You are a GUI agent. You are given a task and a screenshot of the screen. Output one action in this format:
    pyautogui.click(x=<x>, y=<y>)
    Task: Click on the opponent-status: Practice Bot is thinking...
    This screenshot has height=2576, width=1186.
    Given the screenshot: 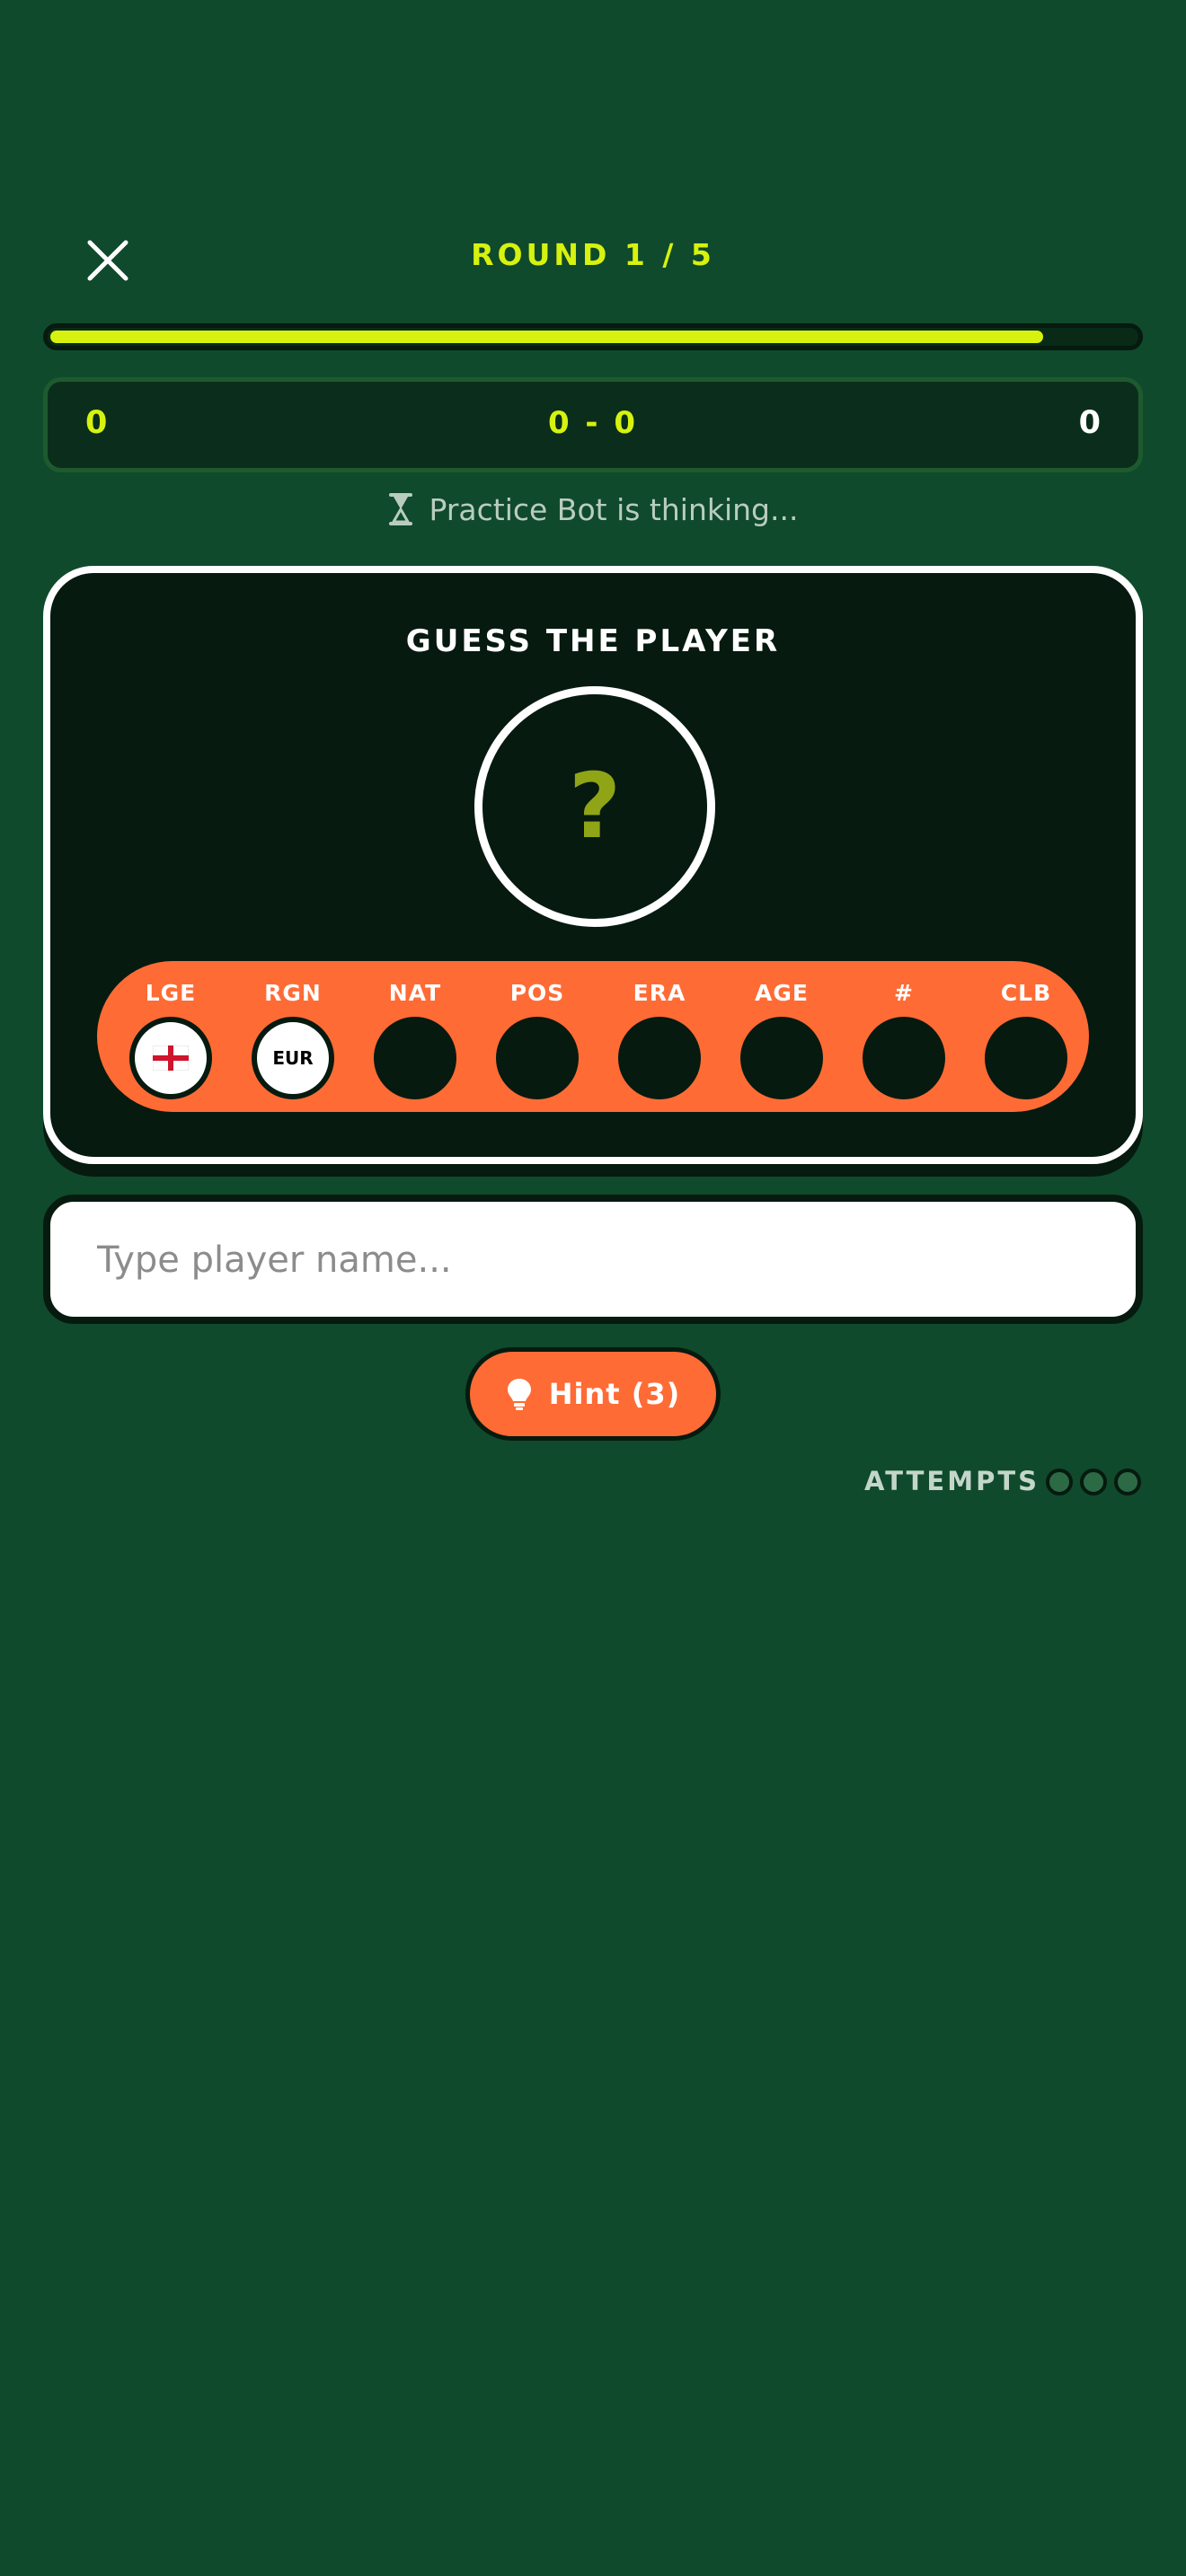 What is the action you would take?
    pyautogui.click(x=593, y=509)
    